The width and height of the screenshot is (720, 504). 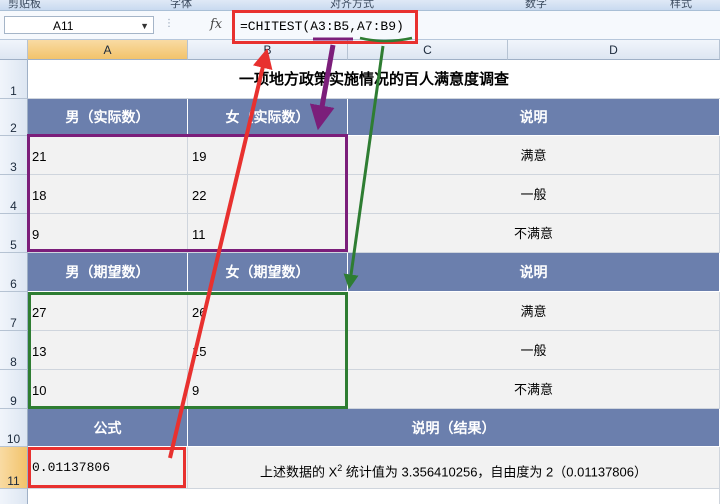 I want to click on formula-input: =CHITEST(A3:B5,A7:B9), so click(x=319, y=27).